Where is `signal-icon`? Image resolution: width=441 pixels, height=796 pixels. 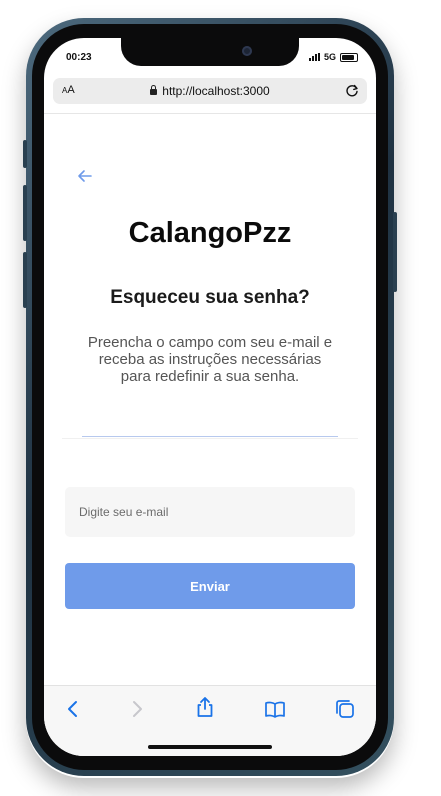
signal-icon is located at coordinates (314, 57).